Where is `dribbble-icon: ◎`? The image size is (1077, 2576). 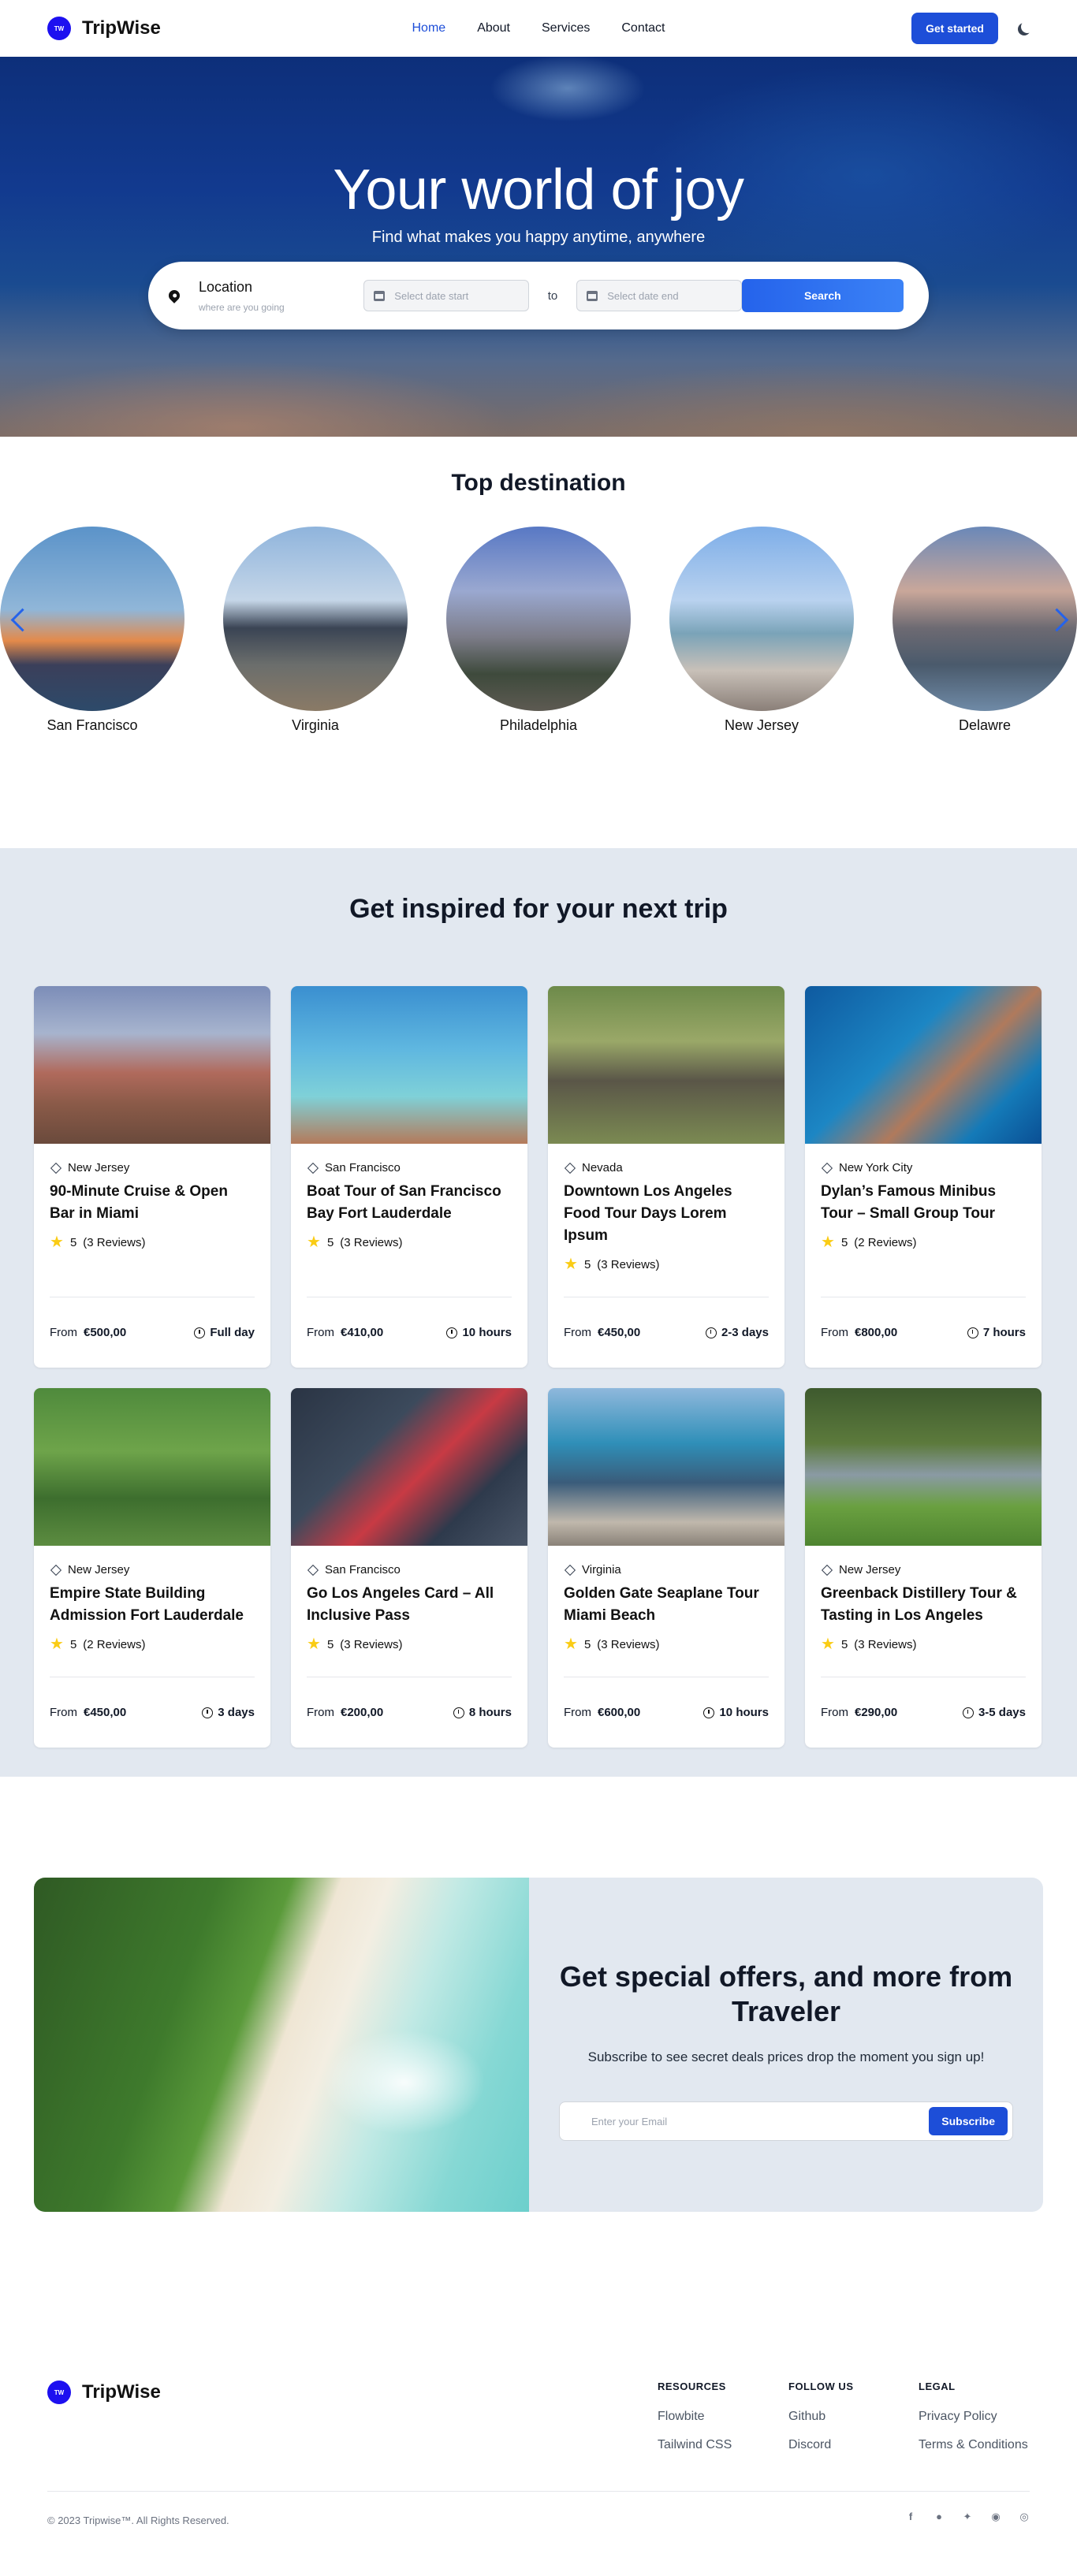
dribbble-icon: ◎ is located at coordinates (1024, 2516).